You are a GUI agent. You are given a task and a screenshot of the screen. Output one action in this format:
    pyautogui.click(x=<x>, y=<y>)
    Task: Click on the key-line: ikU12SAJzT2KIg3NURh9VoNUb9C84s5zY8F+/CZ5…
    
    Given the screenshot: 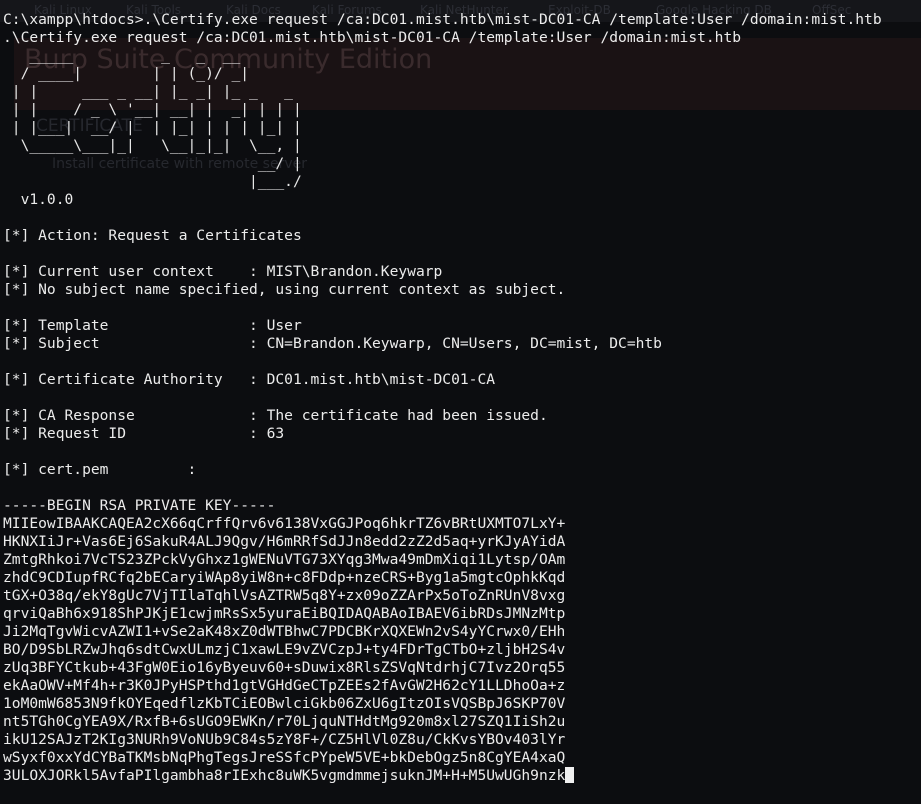 What is the action you would take?
    pyautogui.click(x=284, y=739)
    